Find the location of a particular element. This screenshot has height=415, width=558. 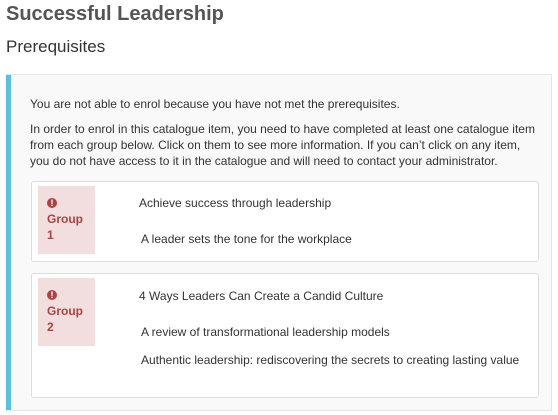

group-badge-1: ! Group 1 is located at coordinates (66, 220).